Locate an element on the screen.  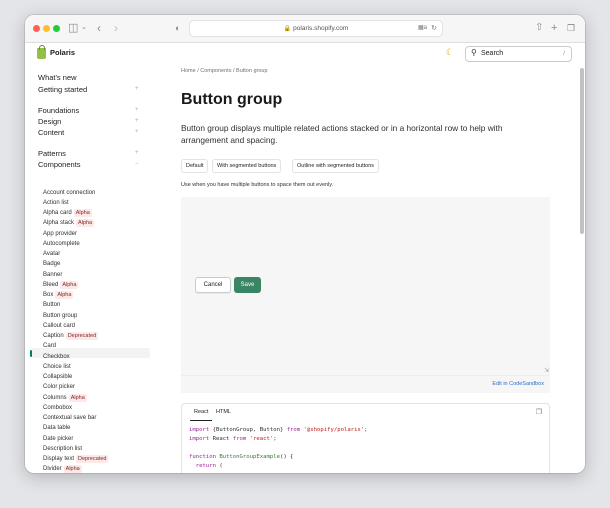
code-tab-html: HTML is located at coordinates (223, 412).